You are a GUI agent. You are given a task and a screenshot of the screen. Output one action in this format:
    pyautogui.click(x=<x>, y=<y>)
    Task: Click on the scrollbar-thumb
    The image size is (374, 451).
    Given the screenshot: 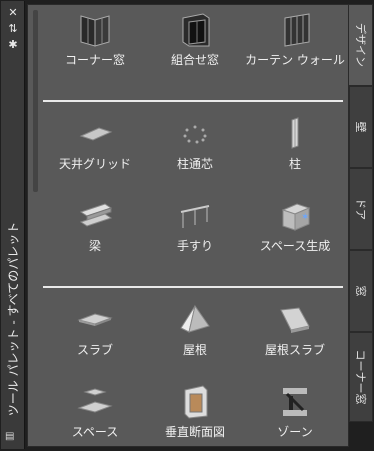 What is the action you would take?
    pyautogui.click(x=35, y=101)
    